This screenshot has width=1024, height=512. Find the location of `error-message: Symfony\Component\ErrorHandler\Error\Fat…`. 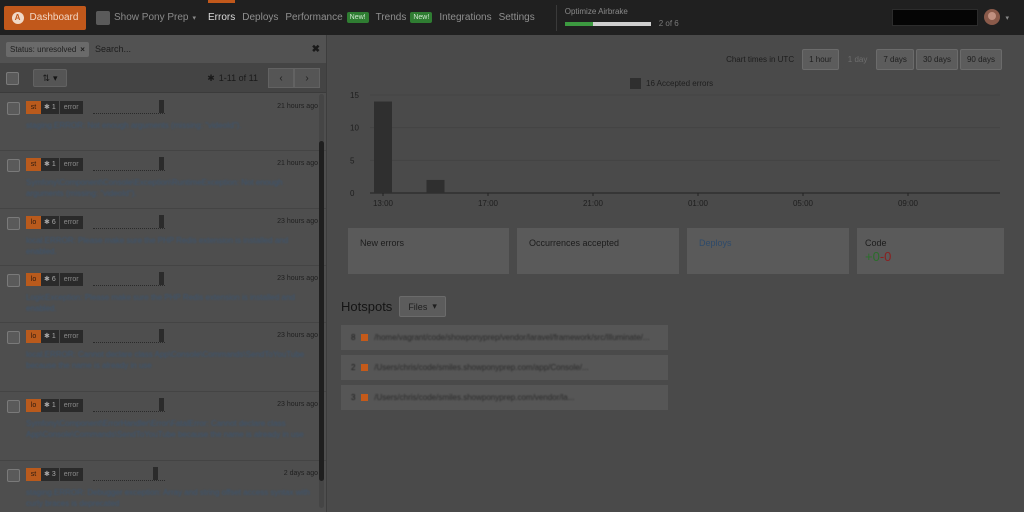

error-message: Symfony\Component\ErrorHandler\Error\Fat… is located at coordinates (172, 429).